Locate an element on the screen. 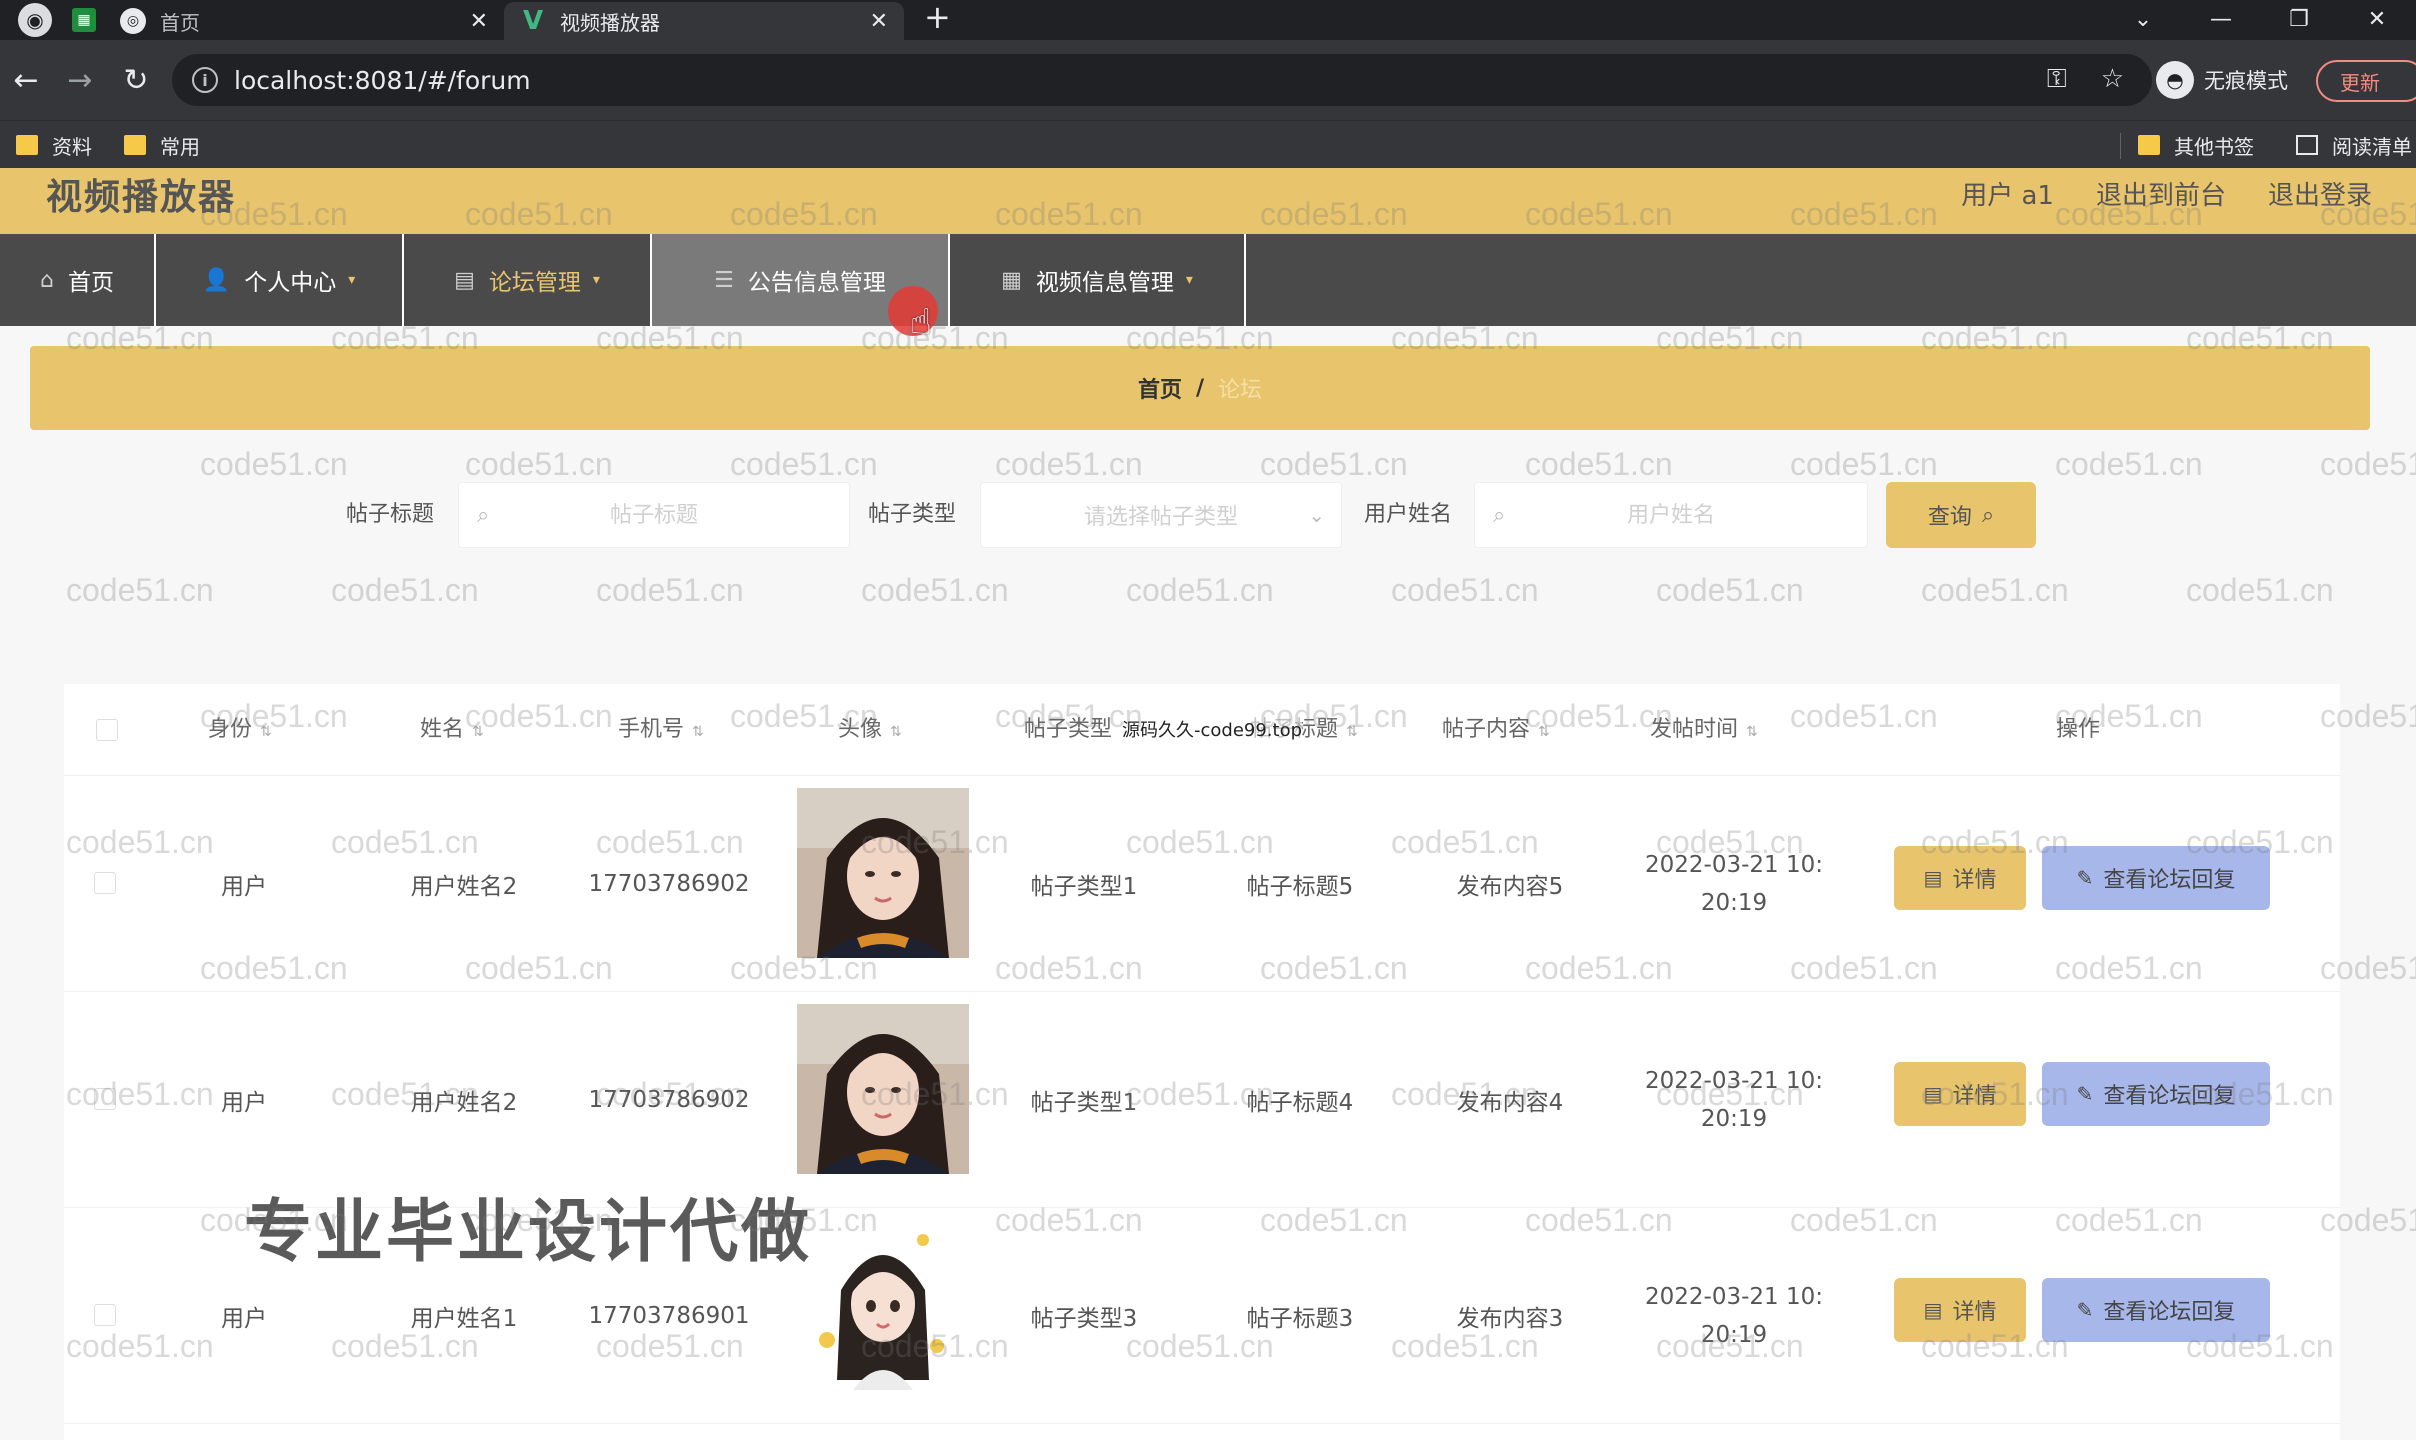  reload-button: ↻ is located at coordinates (136, 80).